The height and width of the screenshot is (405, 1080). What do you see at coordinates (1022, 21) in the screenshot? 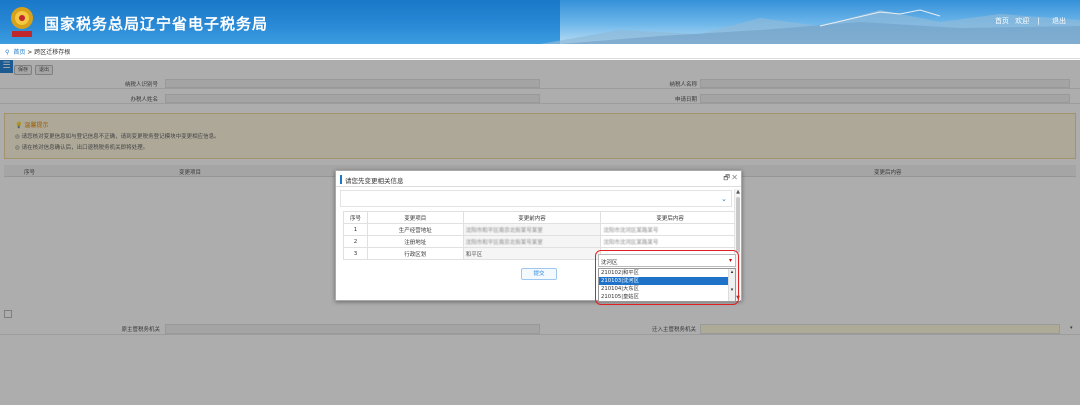
I see `welcome-text: 欢迎` at bounding box center [1022, 21].